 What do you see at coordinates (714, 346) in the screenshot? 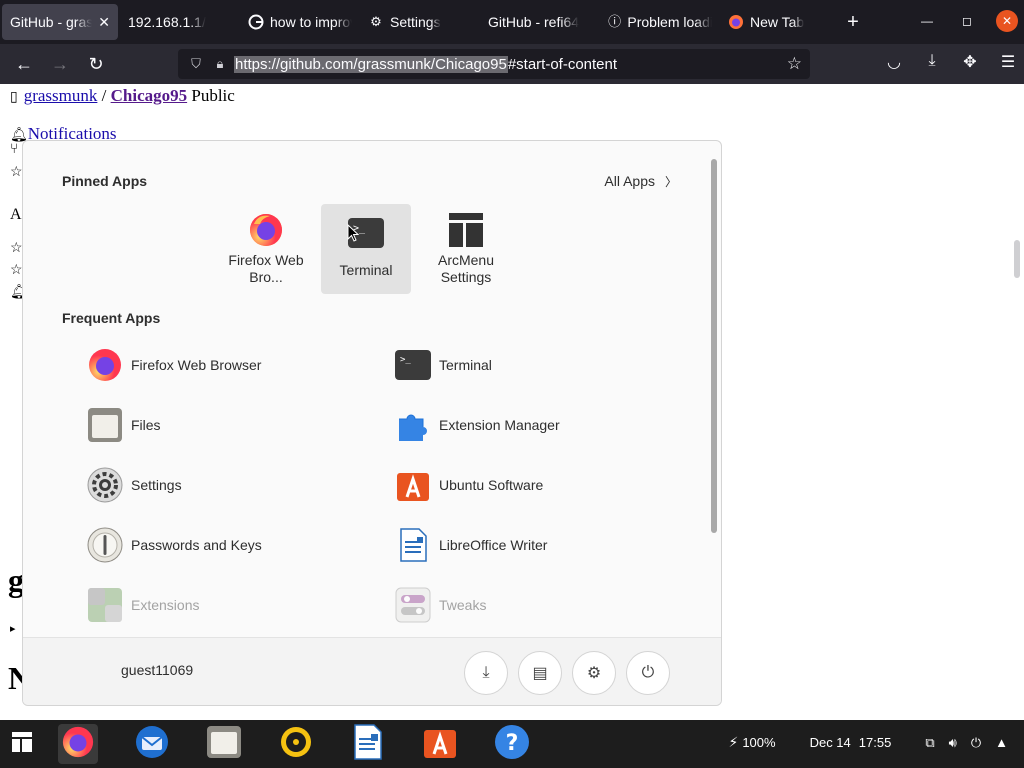
I see `menu-scrollbar` at bounding box center [714, 346].